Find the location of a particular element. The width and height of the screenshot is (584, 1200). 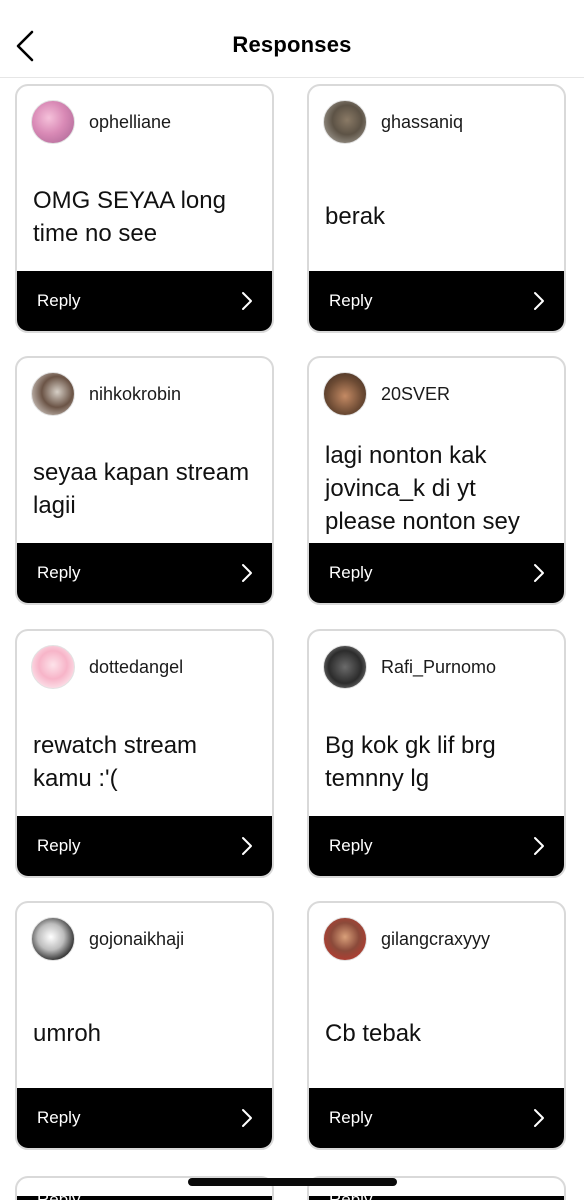

response-text: umroh is located at coordinates (67, 1033).